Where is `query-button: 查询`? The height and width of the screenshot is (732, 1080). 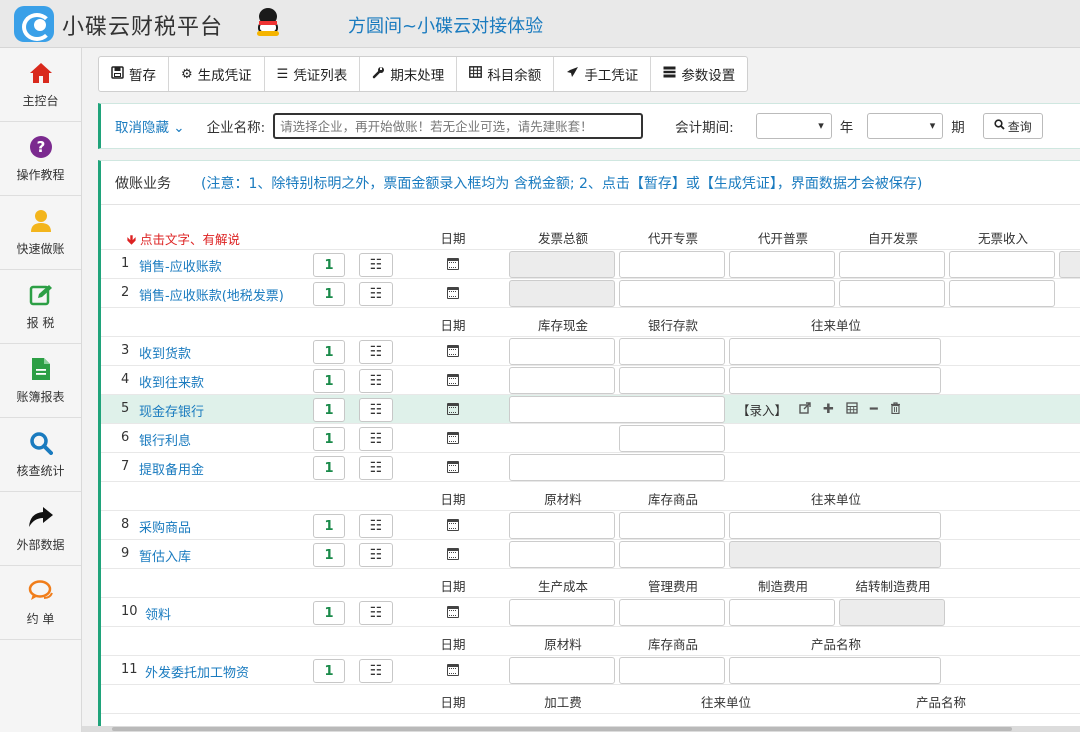
query-button: 查询 is located at coordinates (1012, 126).